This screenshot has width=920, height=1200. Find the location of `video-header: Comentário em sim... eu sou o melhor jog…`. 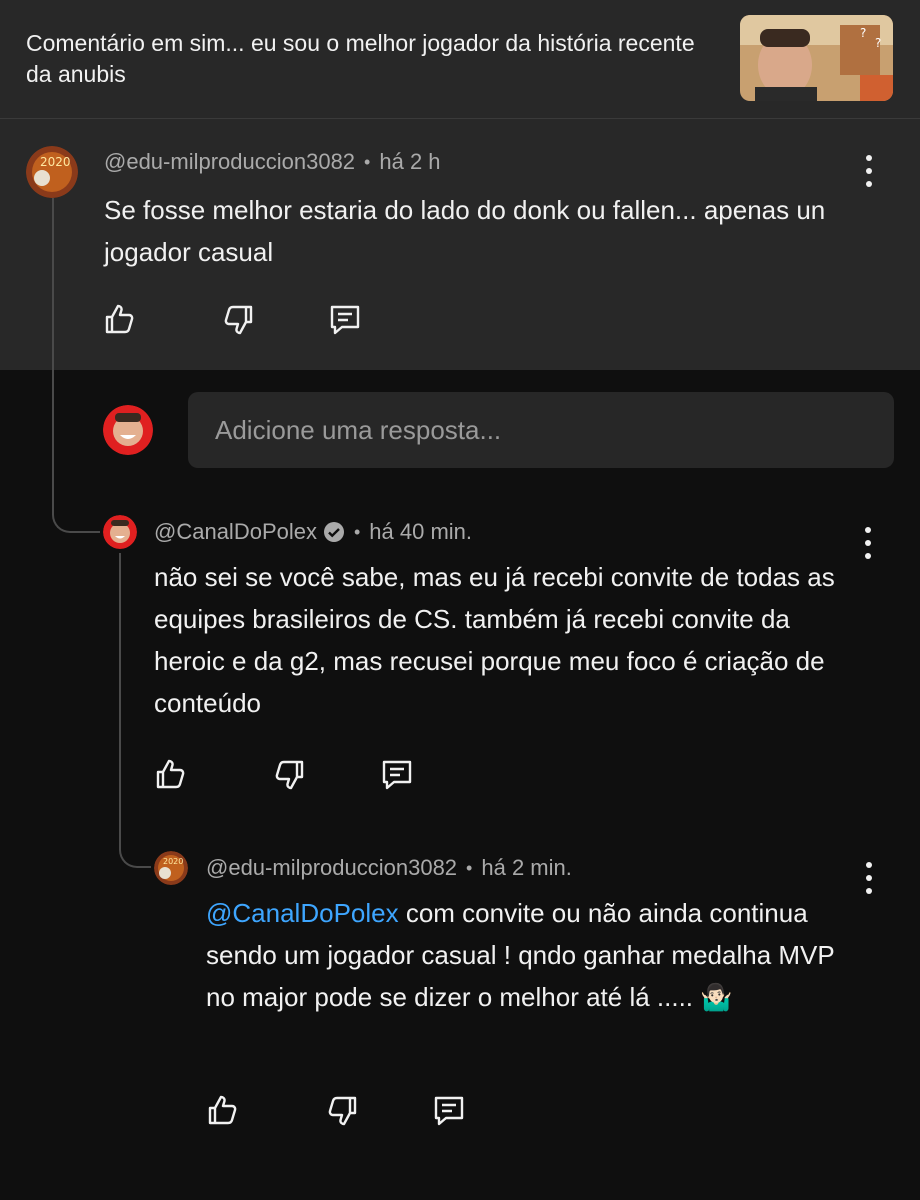

video-header: Comentário em sim... eu sou o melhor jog… is located at coordinates (460, 59).